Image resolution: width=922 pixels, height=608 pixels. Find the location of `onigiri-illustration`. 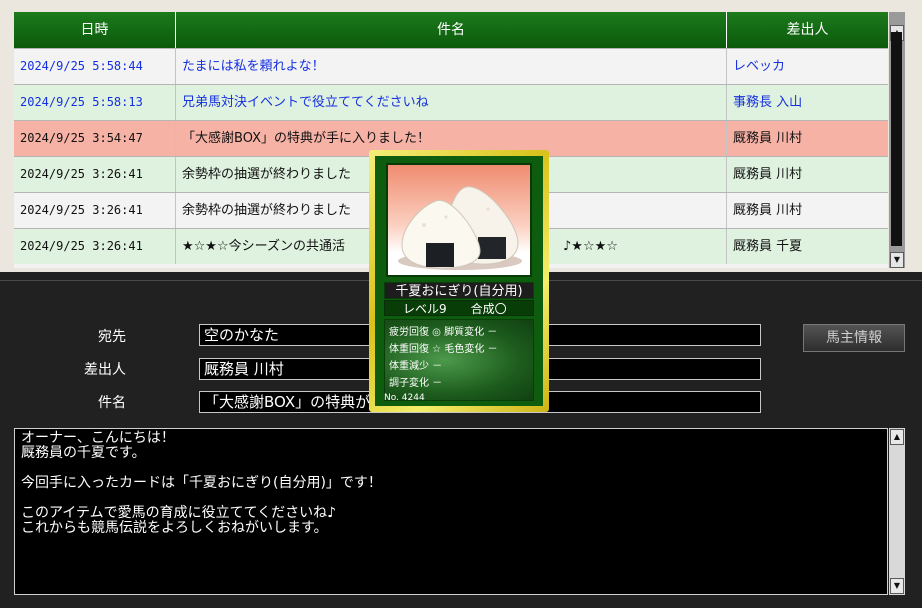

onigiri-illustration is located at coordinates (460, 228).